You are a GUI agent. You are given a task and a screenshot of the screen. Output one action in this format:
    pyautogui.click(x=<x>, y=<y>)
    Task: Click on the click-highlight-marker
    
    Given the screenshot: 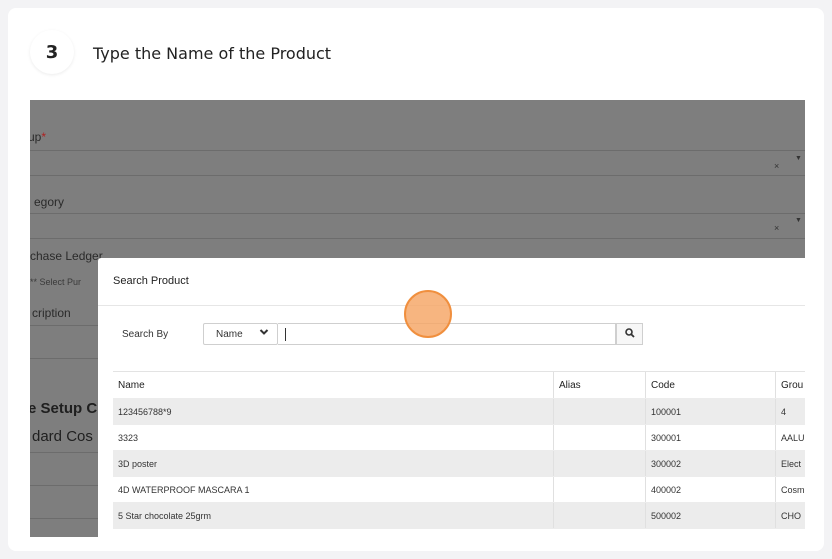 What is the action you would take?
    pyautogui.click(x=428, y=314)
    